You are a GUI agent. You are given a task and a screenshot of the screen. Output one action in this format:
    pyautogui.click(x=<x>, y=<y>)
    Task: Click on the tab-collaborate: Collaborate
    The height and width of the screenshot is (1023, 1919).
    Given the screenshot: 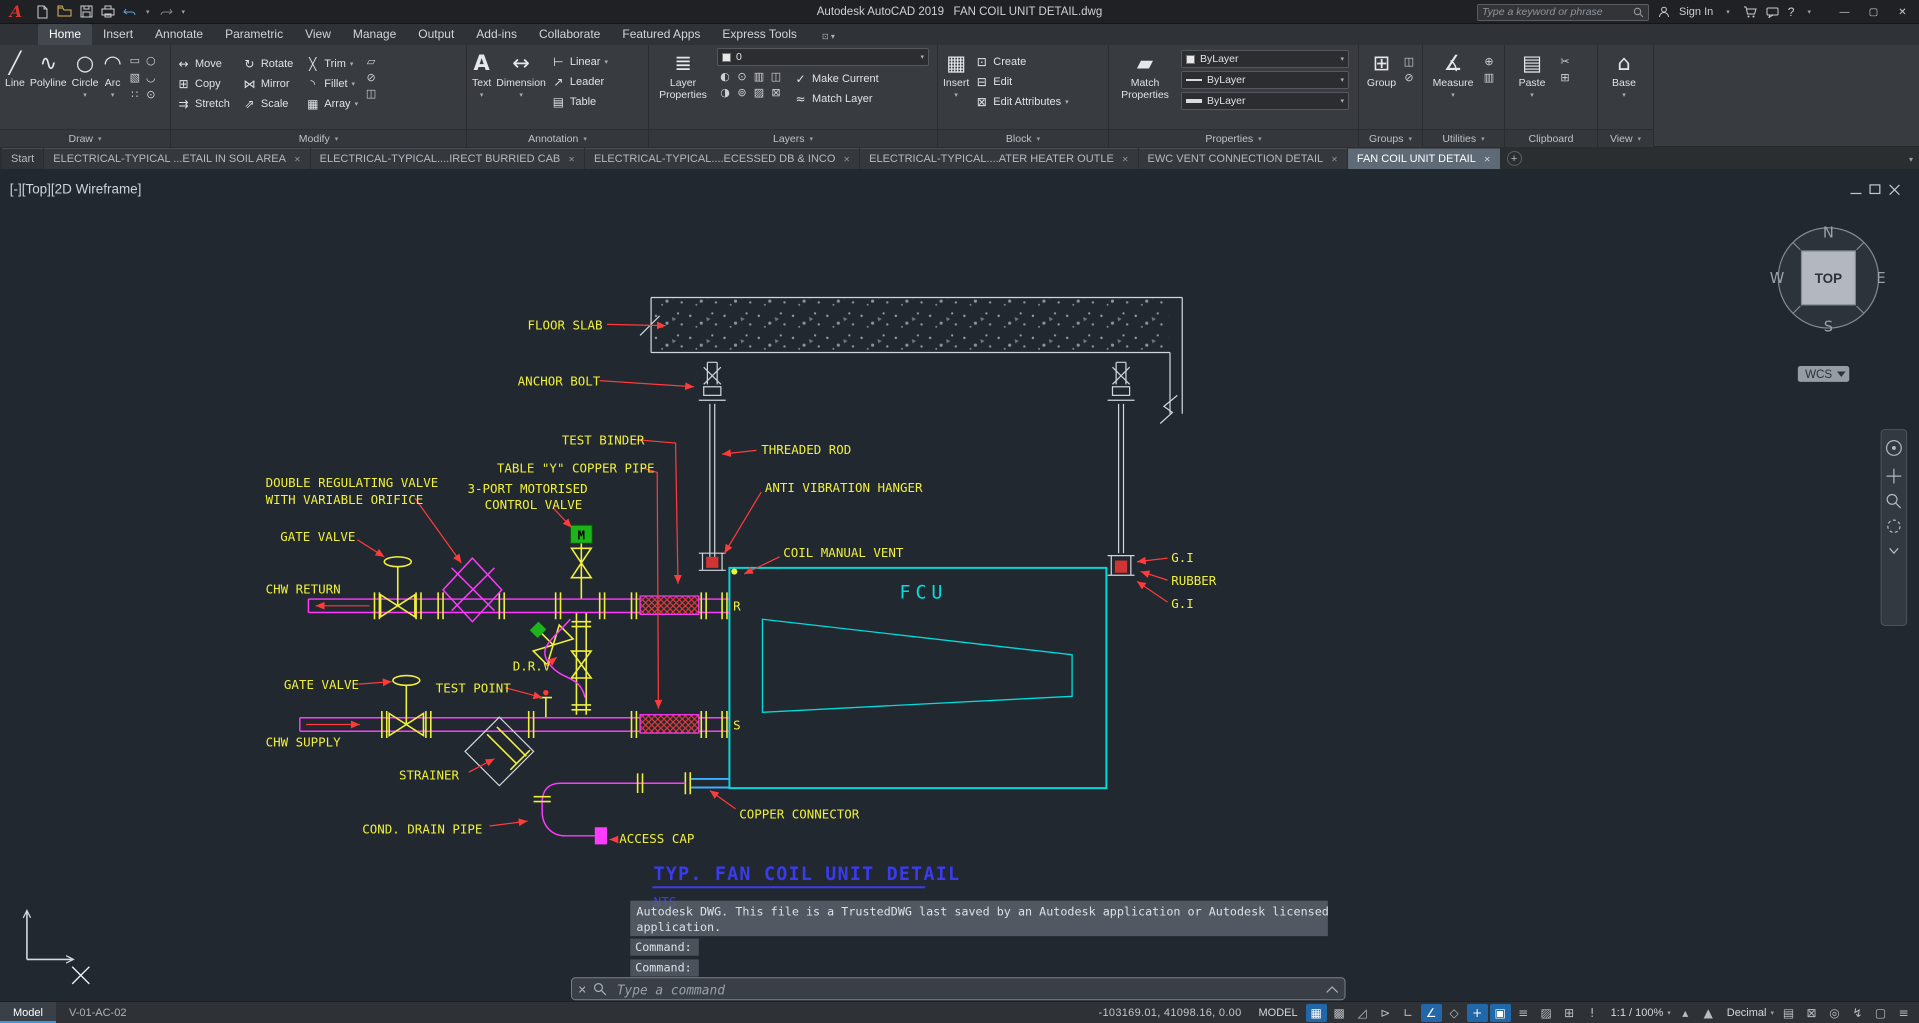 What is the action you would take?
    pyautogui.click(x=569, y=34)
    